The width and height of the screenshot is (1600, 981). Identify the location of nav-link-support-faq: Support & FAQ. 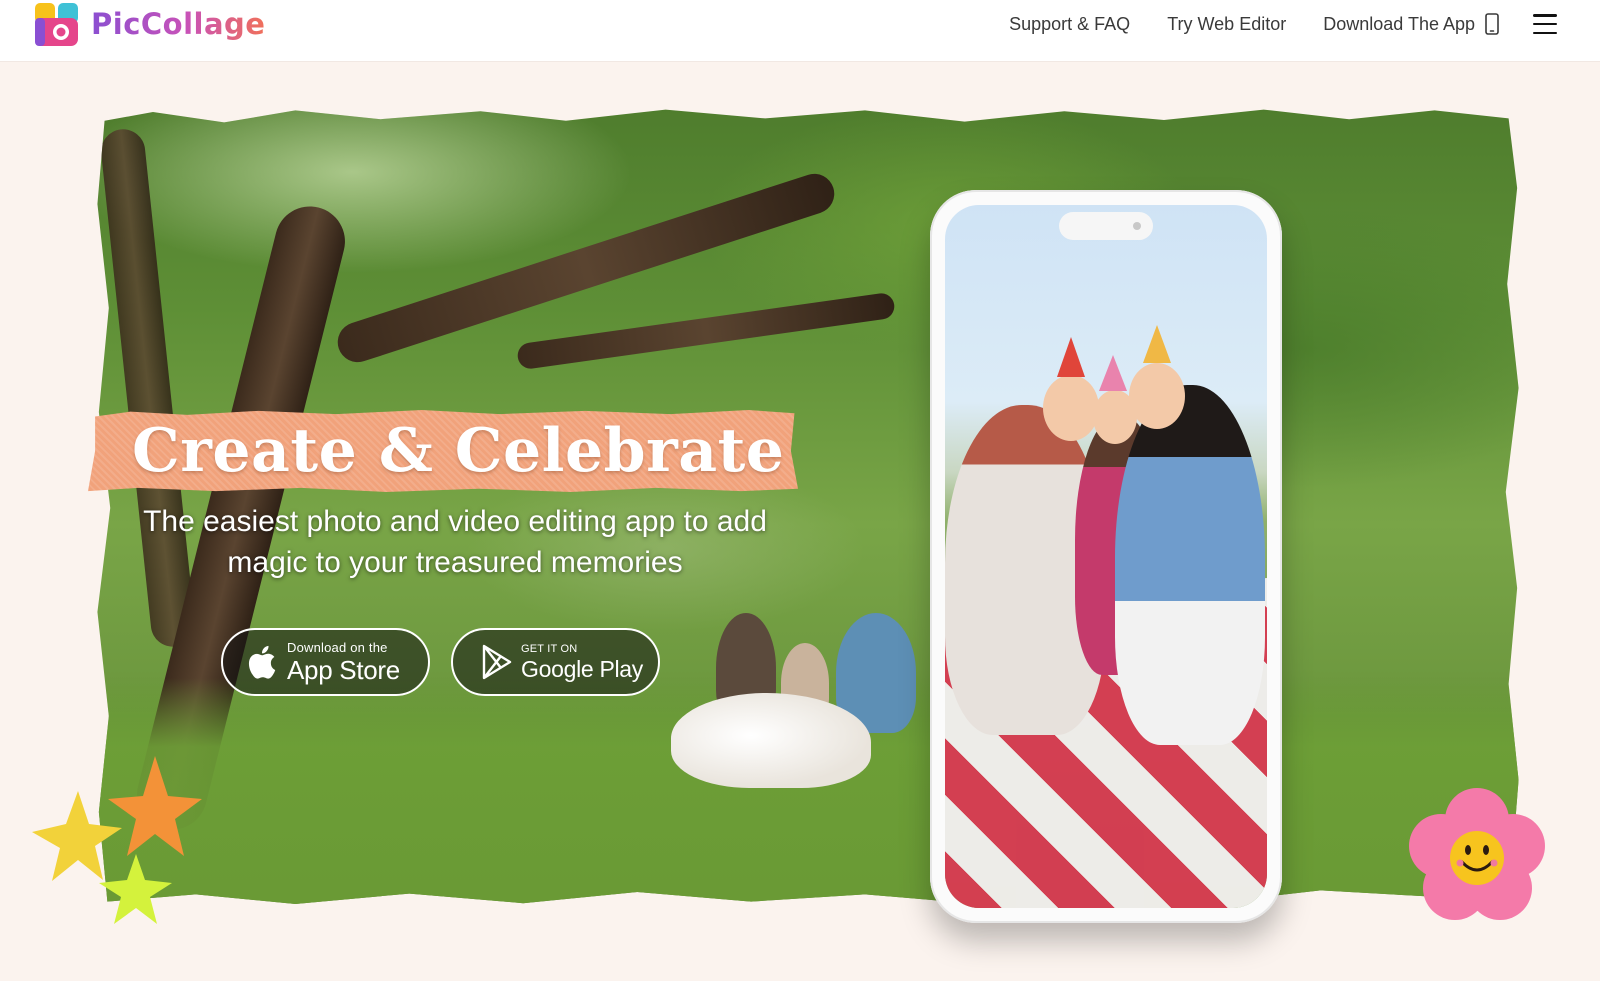
(1069, 24).